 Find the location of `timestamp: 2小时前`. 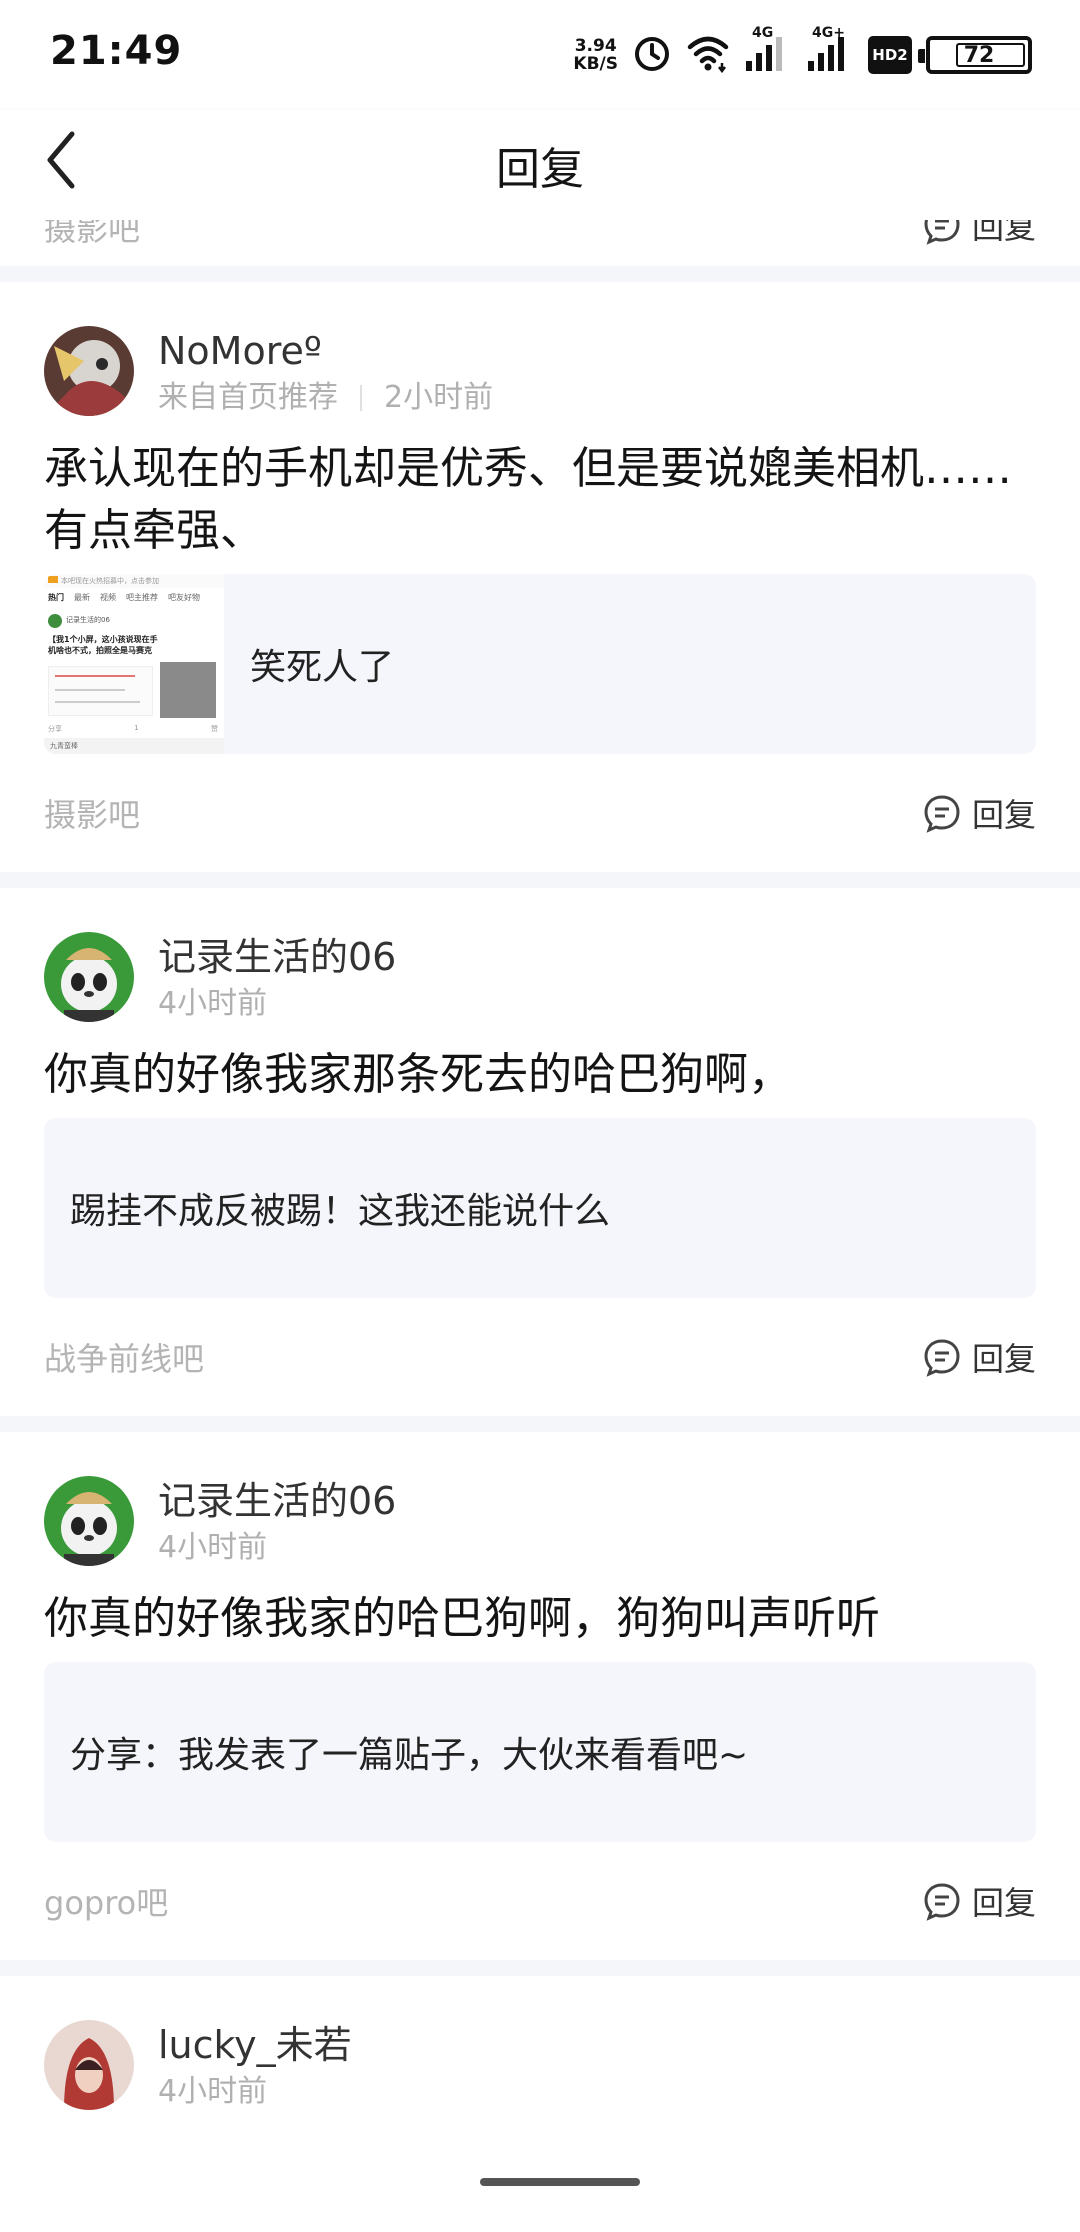

timestamp: 2小时前 is located at coordinates (439, 397).